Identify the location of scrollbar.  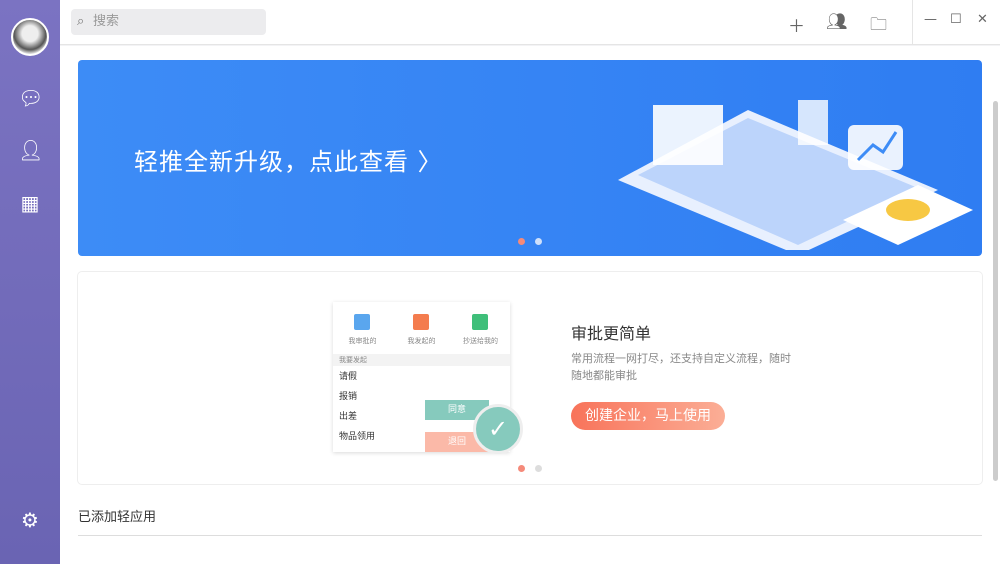
(995, 291).